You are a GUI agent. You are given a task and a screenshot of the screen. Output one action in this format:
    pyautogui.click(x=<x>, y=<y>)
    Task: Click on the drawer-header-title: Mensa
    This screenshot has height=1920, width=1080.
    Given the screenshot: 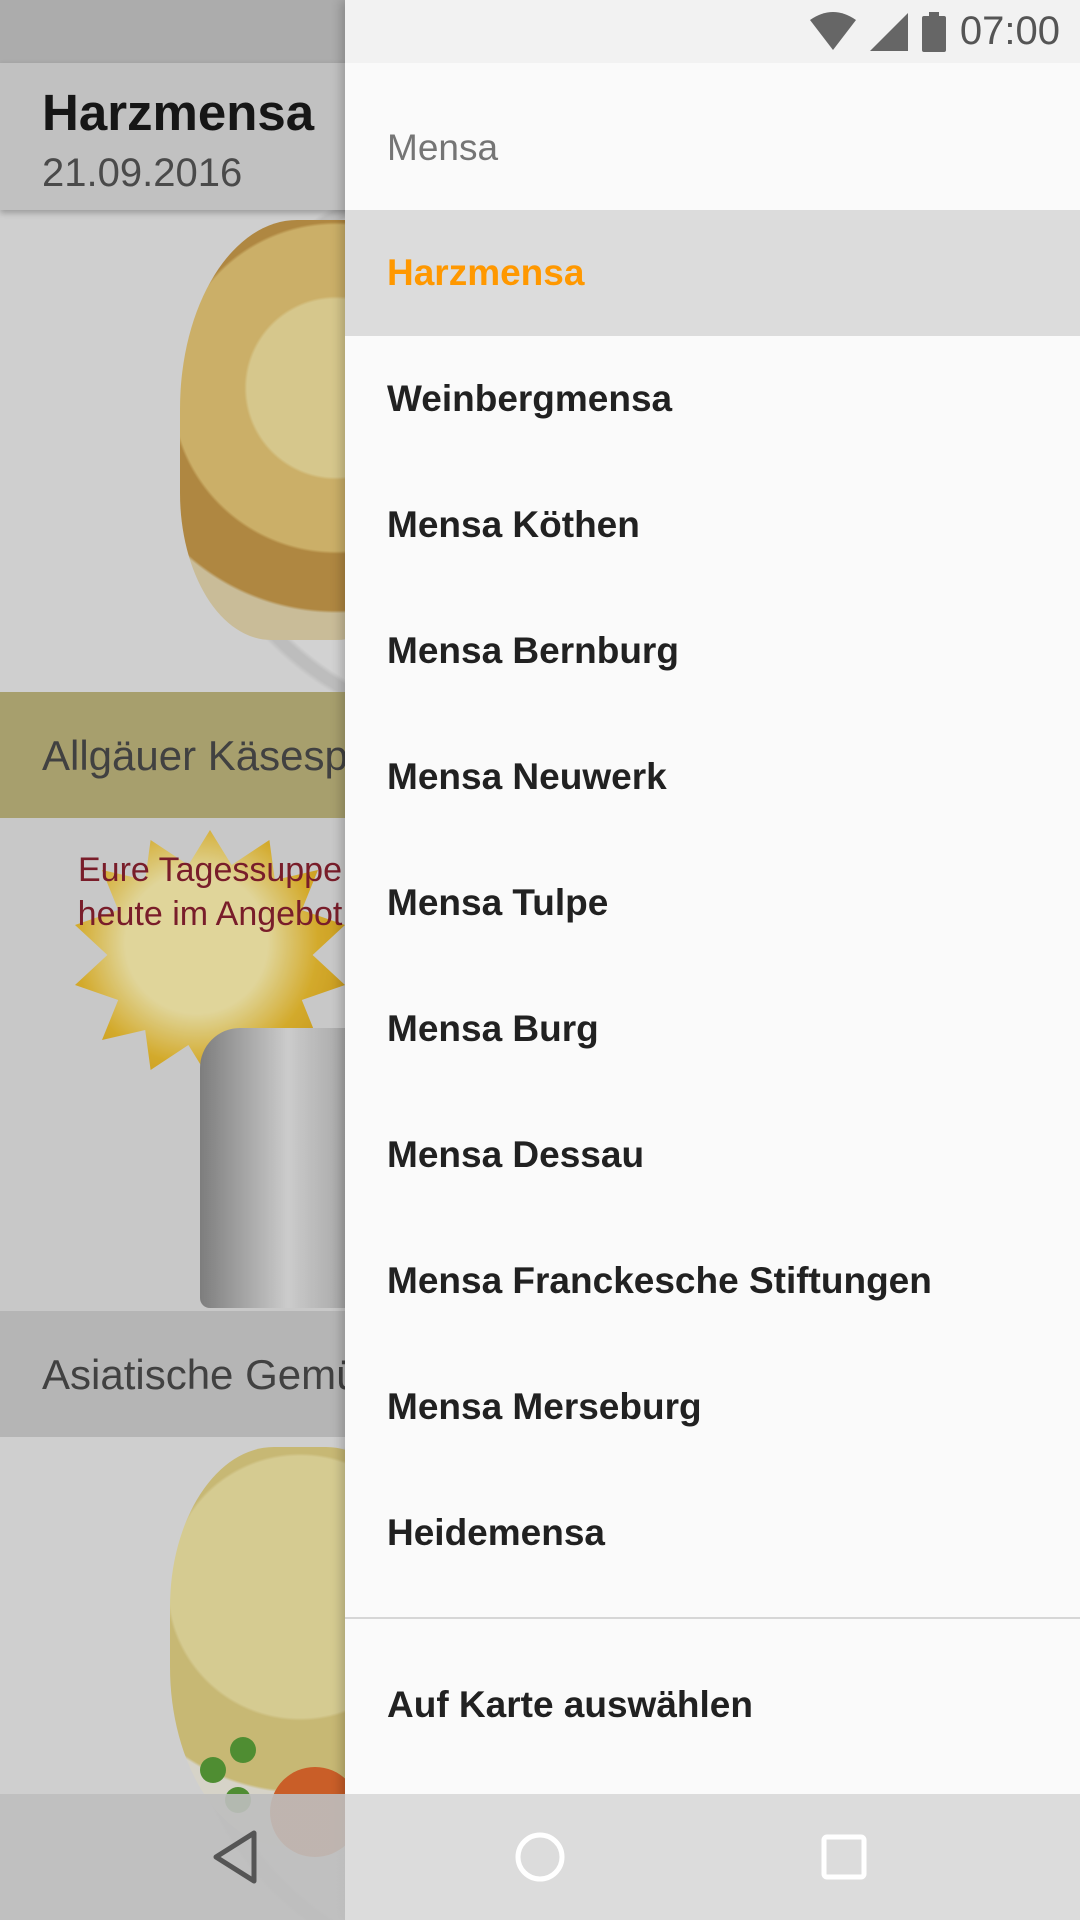 What is the action you would take?
    pyautogui.click(x=443, y=147)
    